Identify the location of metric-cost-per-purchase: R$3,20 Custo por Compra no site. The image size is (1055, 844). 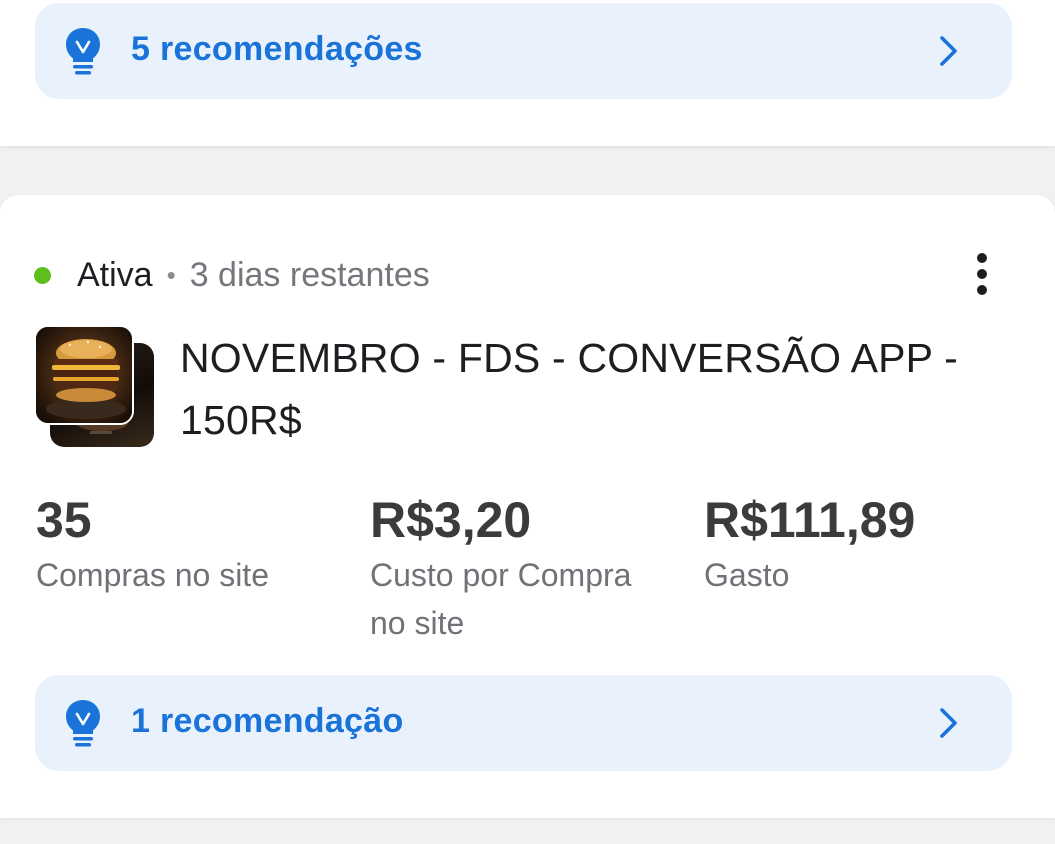
(505, 569).